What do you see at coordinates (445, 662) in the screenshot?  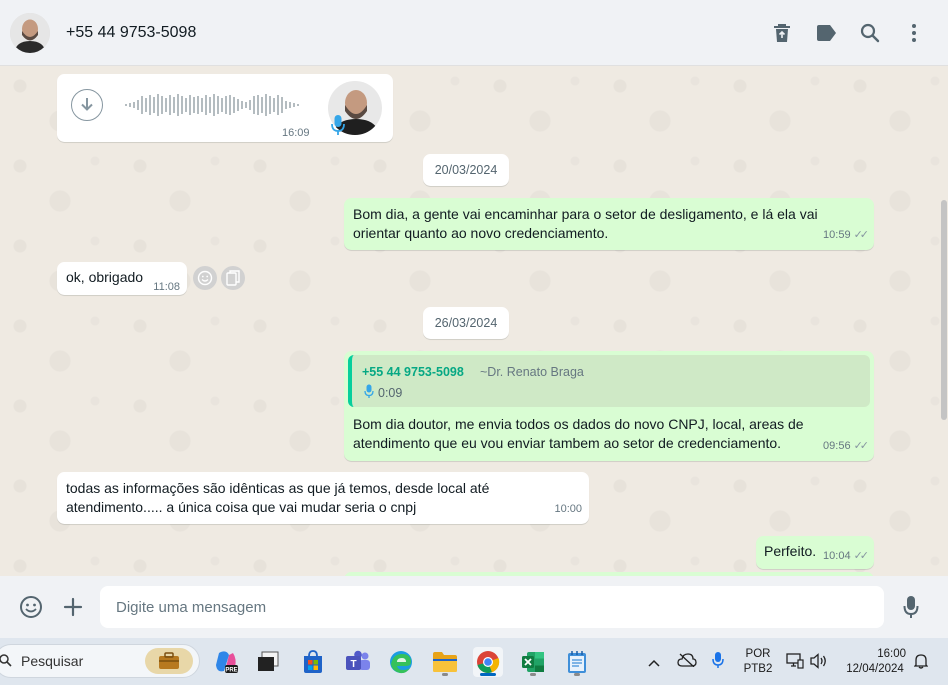 I see `file-explorer-icon` at bounding box center [445, 662].